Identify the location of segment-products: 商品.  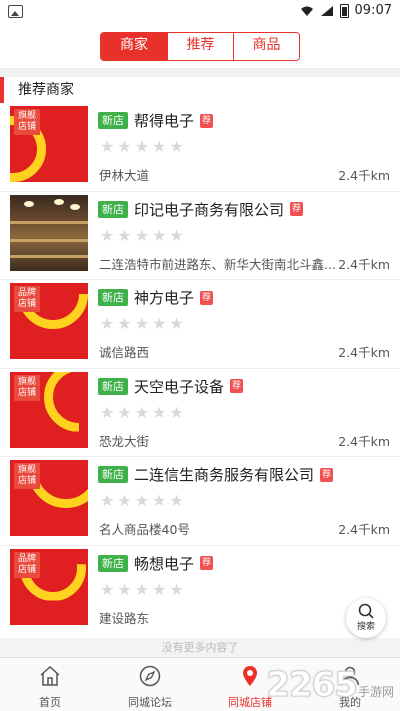
(266, 46).